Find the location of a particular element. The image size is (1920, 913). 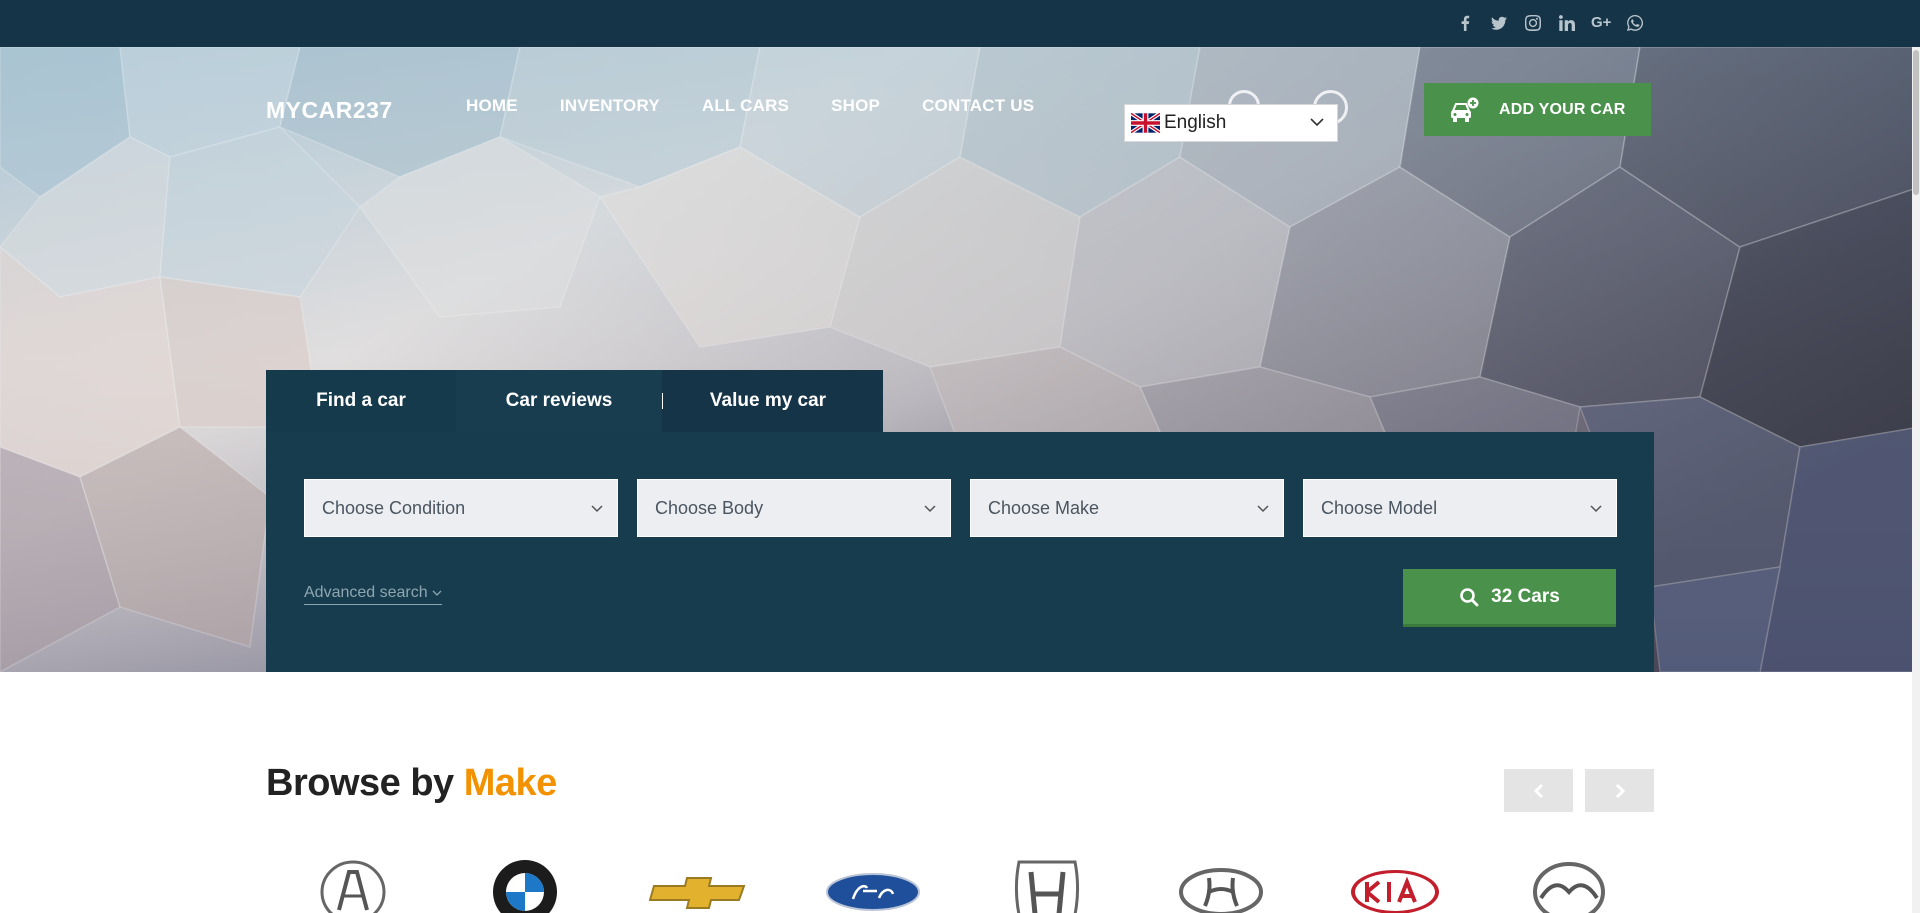

make-logo-chevrolet is located at coordinates (699, 885).